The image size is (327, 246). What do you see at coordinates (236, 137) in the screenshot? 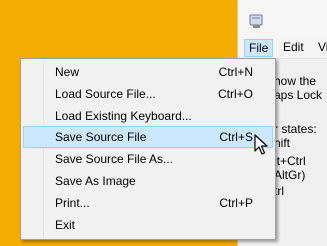
I see `menu-item-shortcut: Ctrl+S` at bounding box center [236, 137].